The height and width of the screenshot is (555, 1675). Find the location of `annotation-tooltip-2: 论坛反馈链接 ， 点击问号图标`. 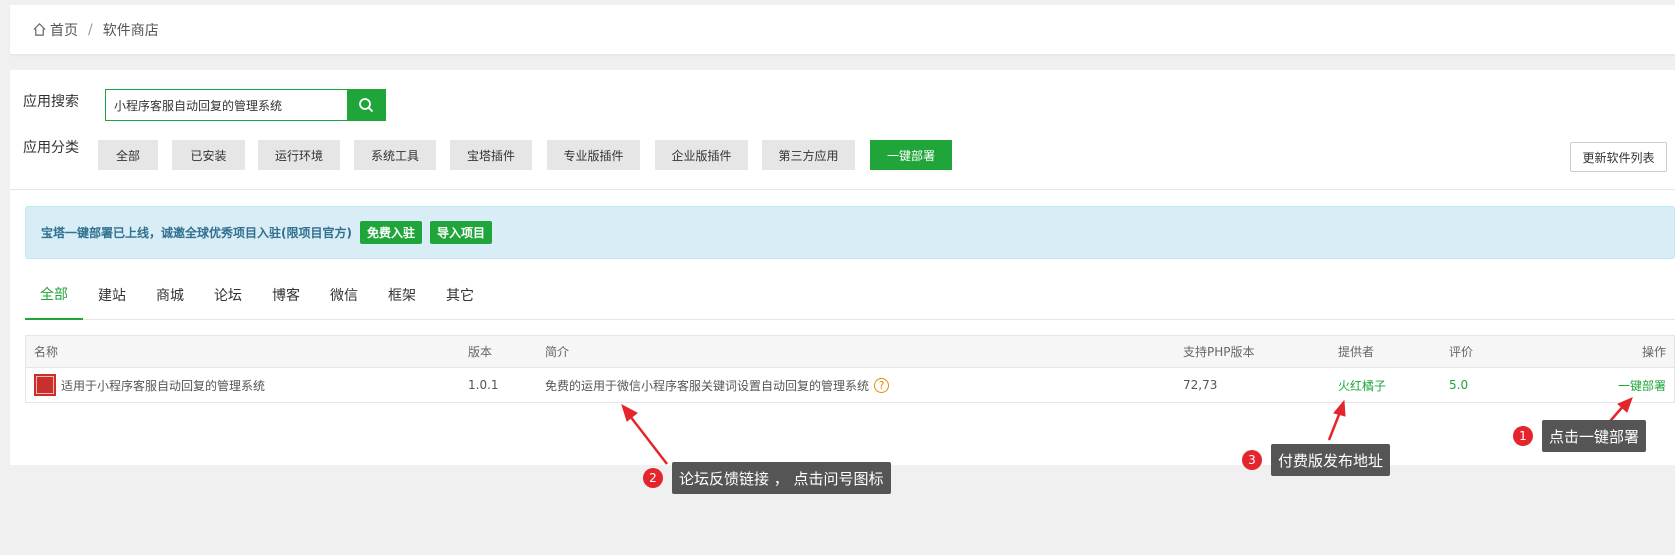

annotation-tooltip-2: 论坛反馈链接 ， 点击问号图标 is located at coordinates (781, 478).